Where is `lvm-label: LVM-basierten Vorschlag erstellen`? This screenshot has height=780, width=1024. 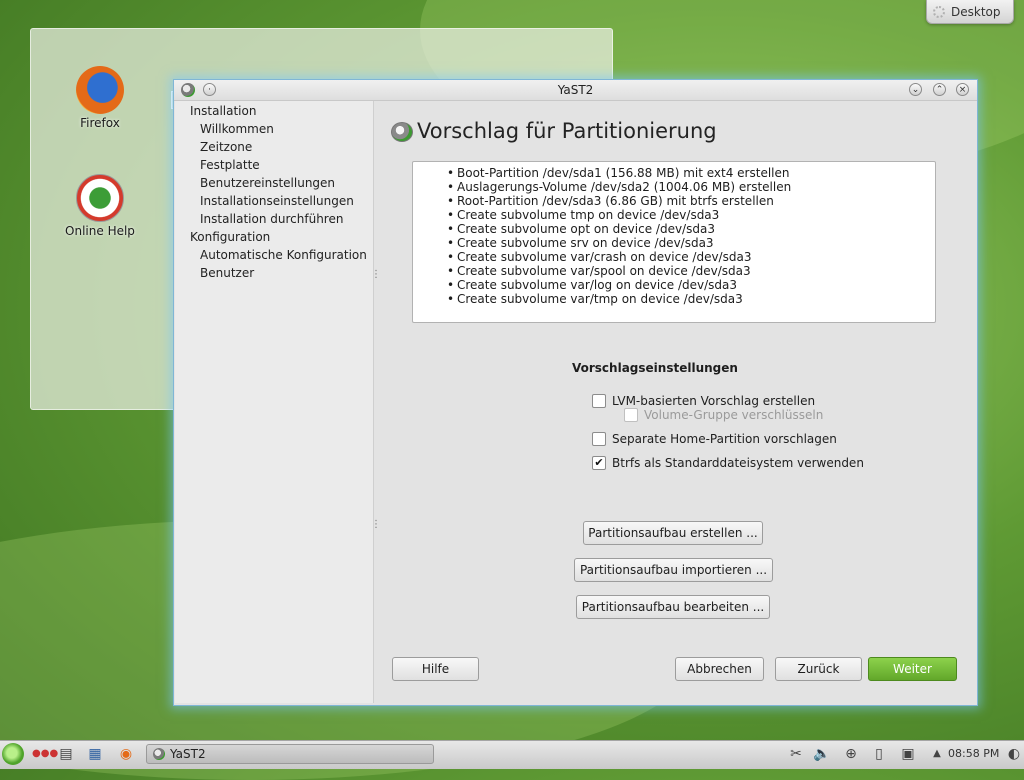
lvm-label: LVM-basierten Vorschlag erstellen is located at coordinates (714, 401).